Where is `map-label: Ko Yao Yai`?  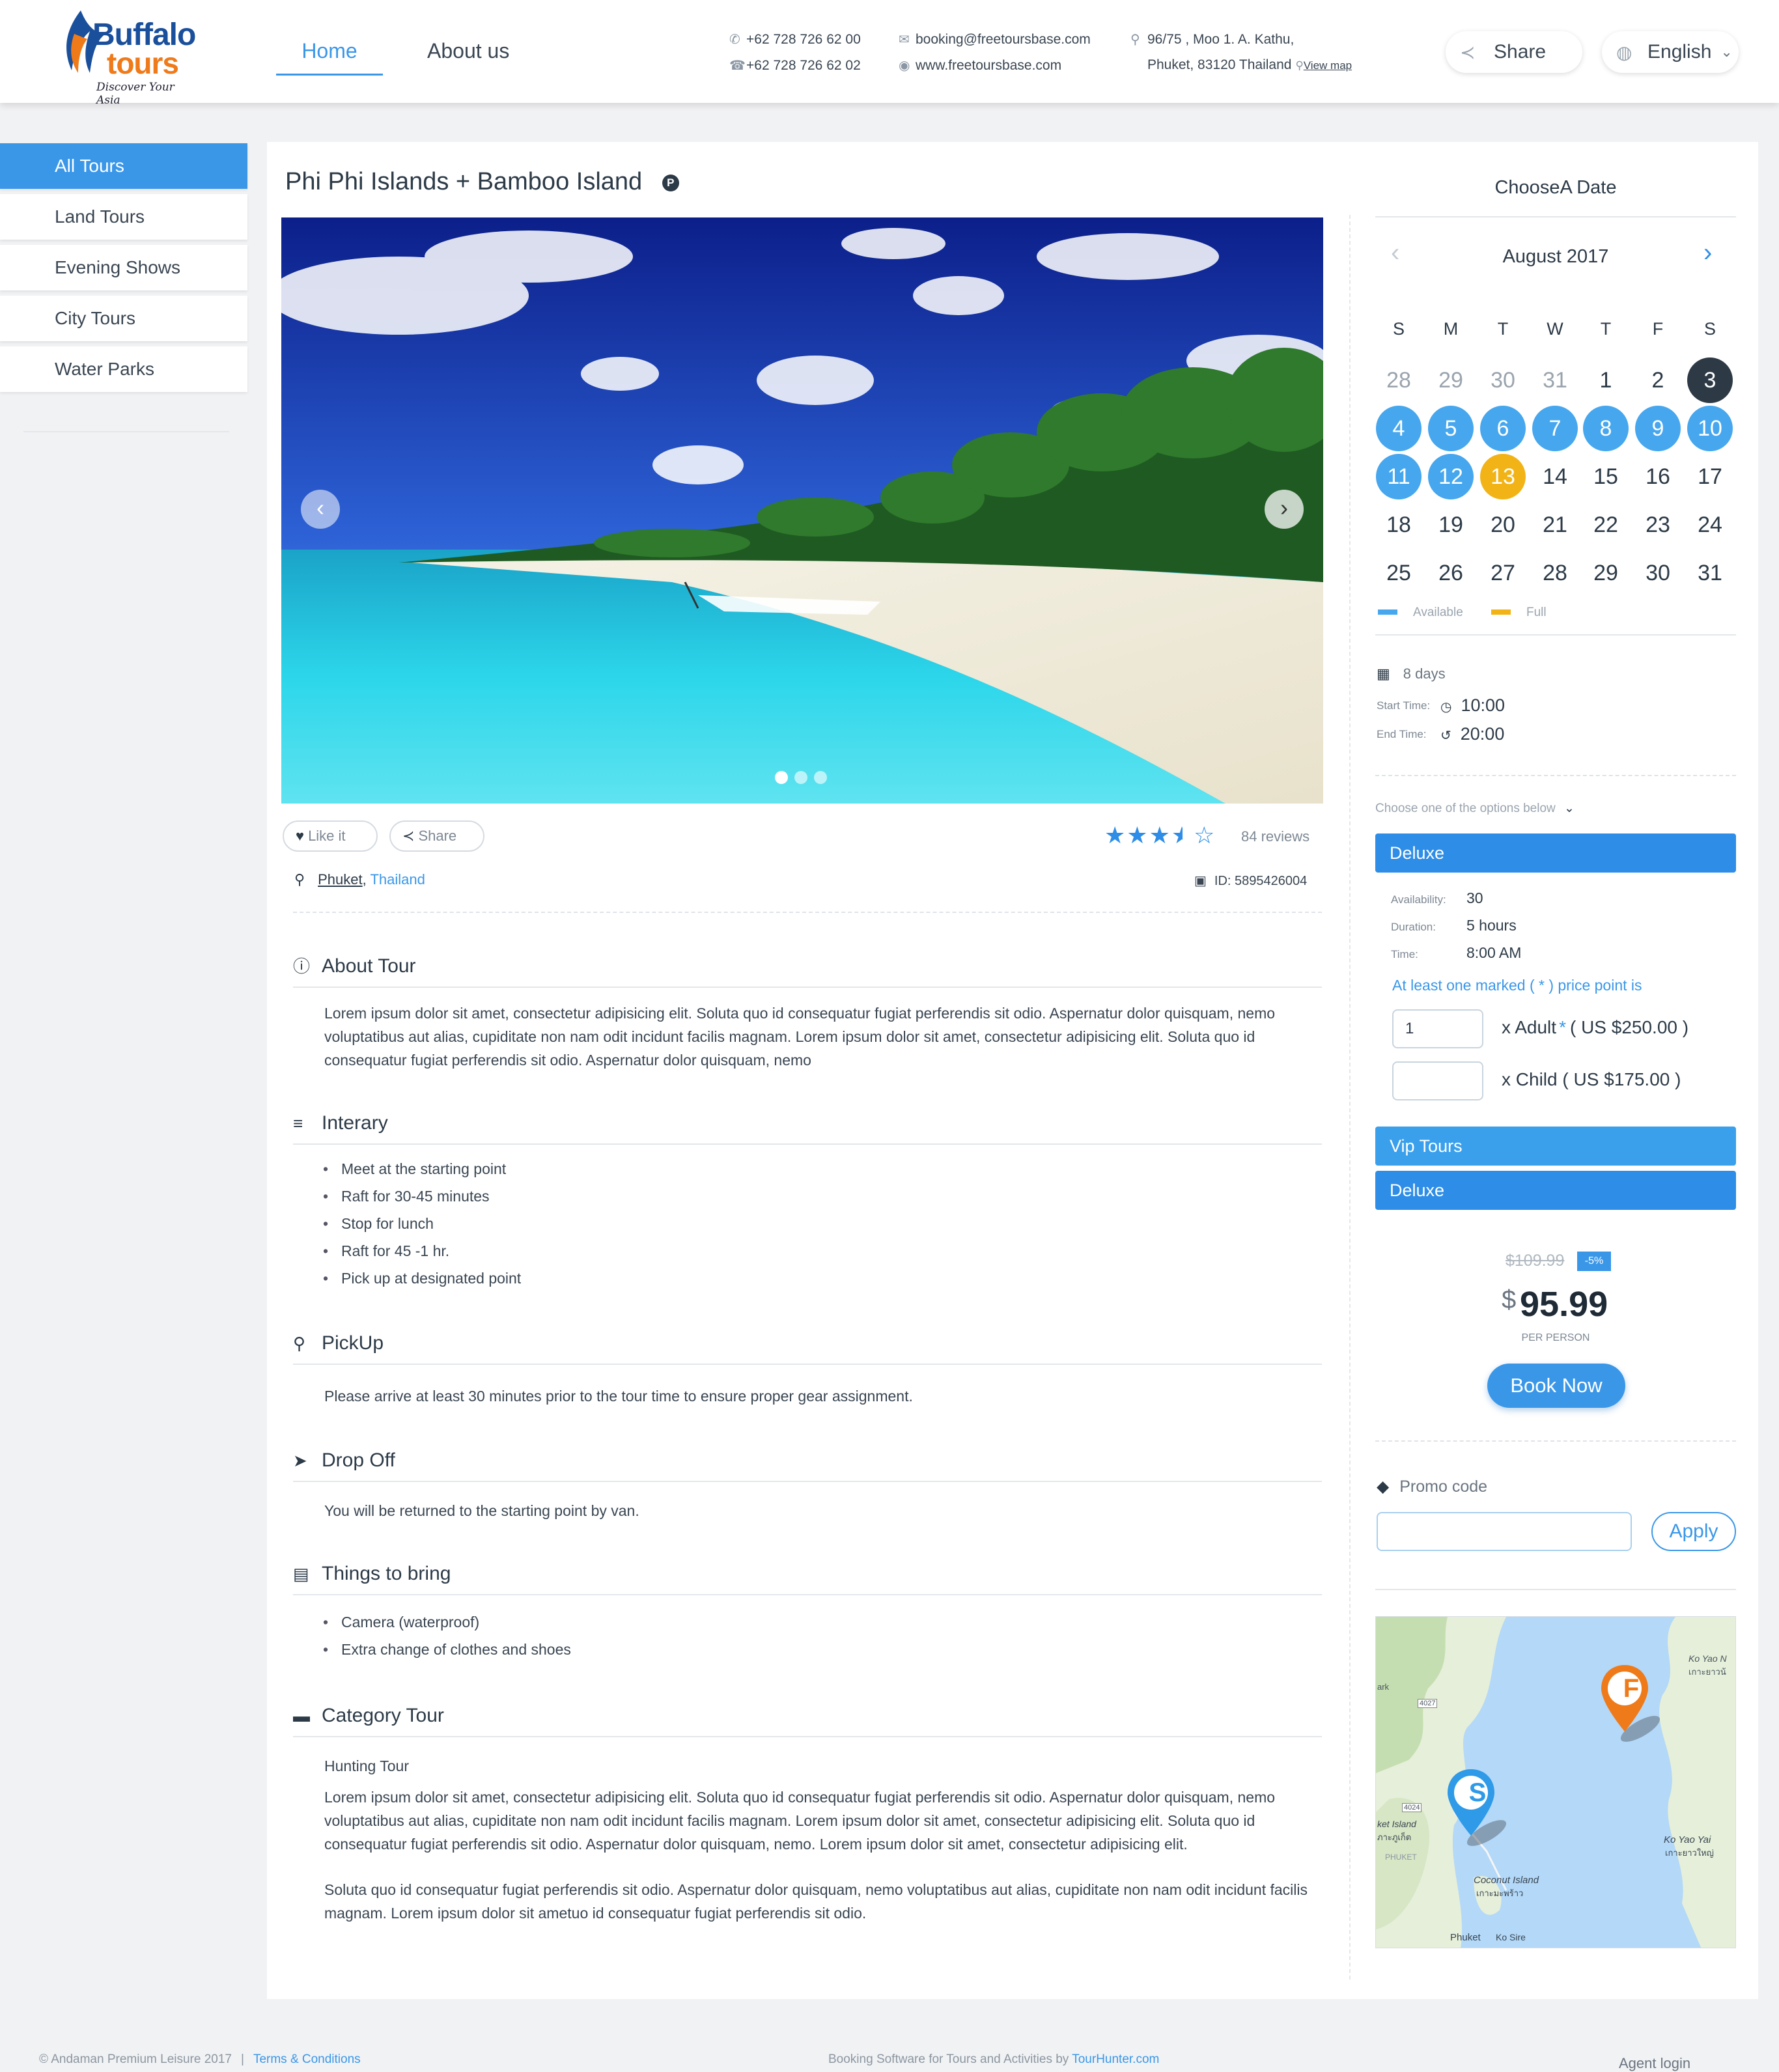
map-label: Ko Yao Yai is located at coordinates (1687, 1840).